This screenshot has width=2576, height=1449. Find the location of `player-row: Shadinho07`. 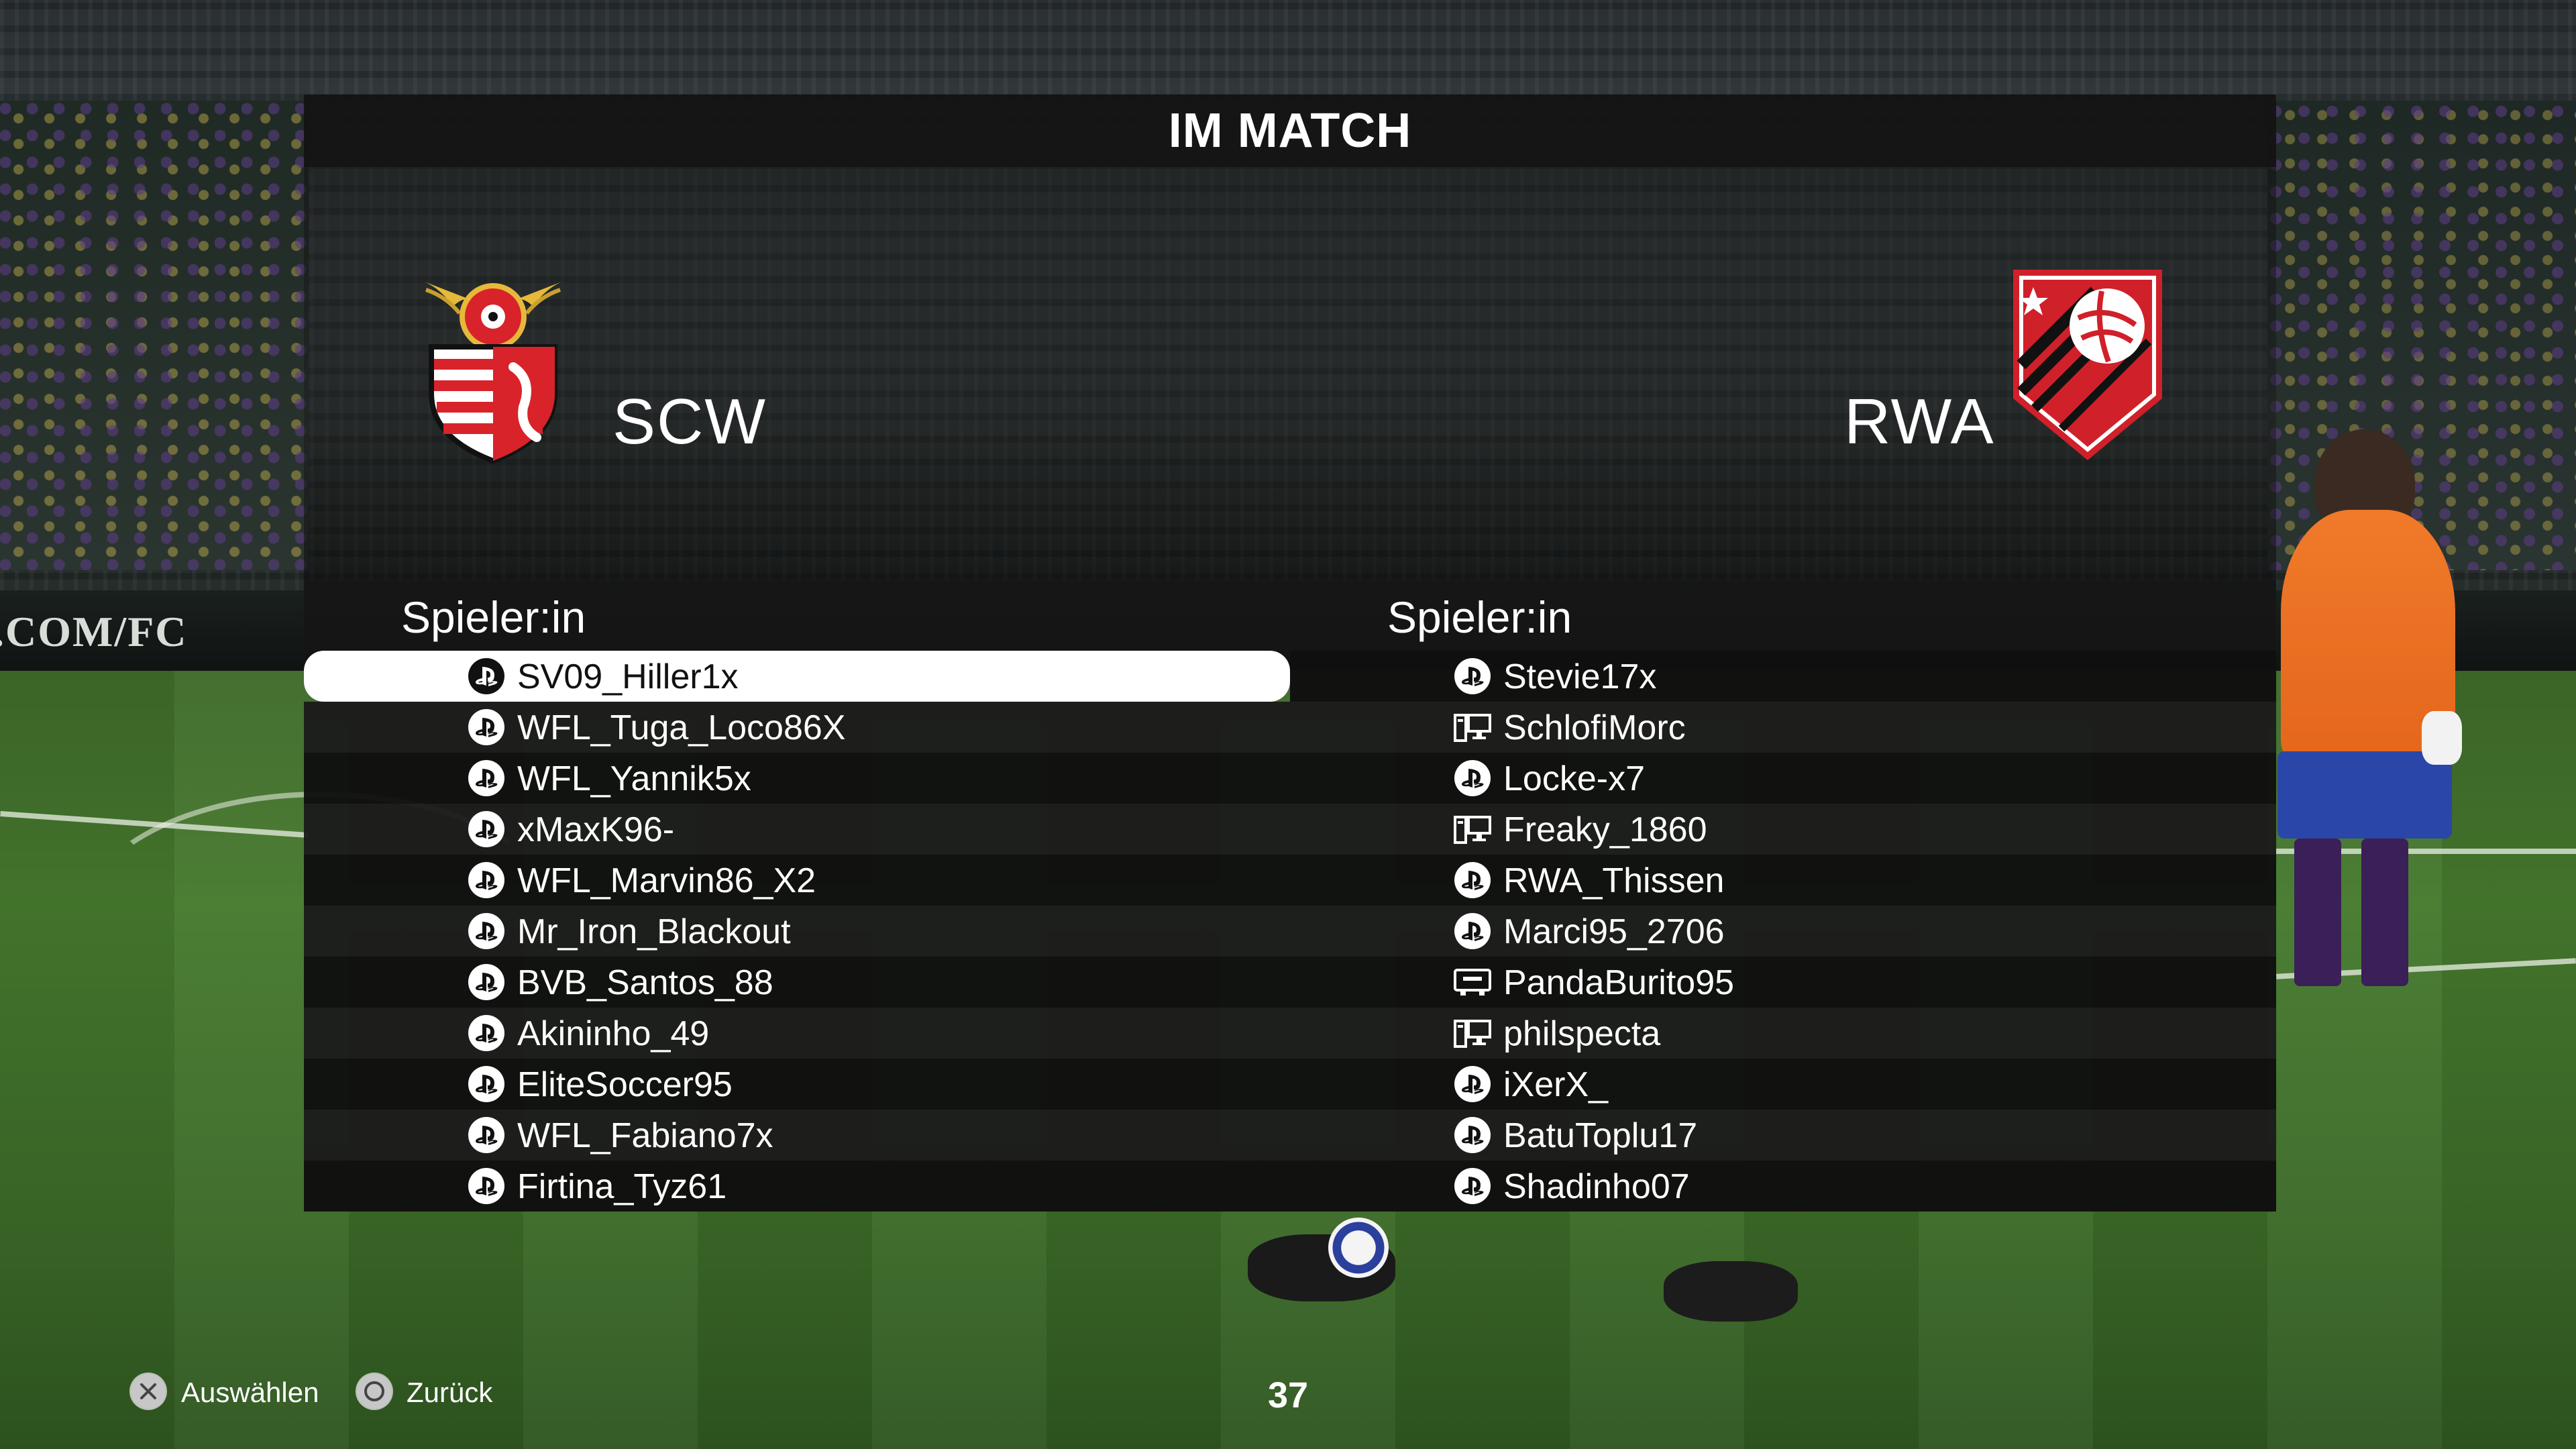

player-row: Shadinho07 is located at coordinates (1783, 1186).